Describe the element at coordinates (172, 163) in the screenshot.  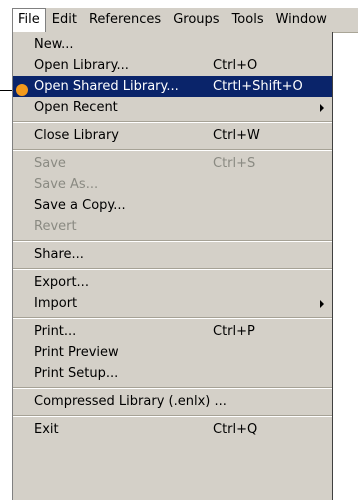
I see `menu-item-save: Save Ctrl+S` at that location.